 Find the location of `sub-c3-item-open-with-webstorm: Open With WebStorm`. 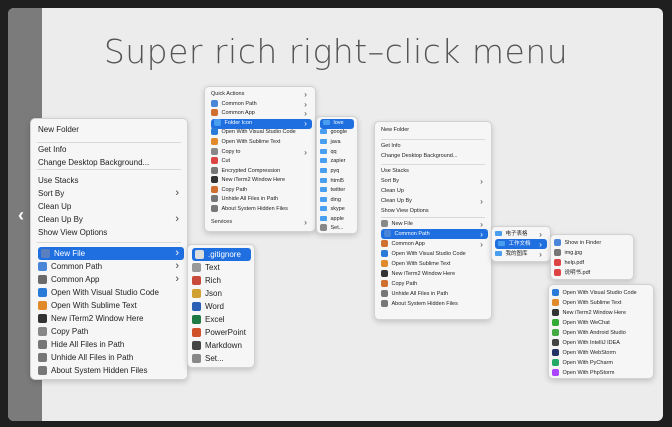

sub-c3-item-open-with-webstorm: Open With WebStorm is located at coordinates (601, 353).